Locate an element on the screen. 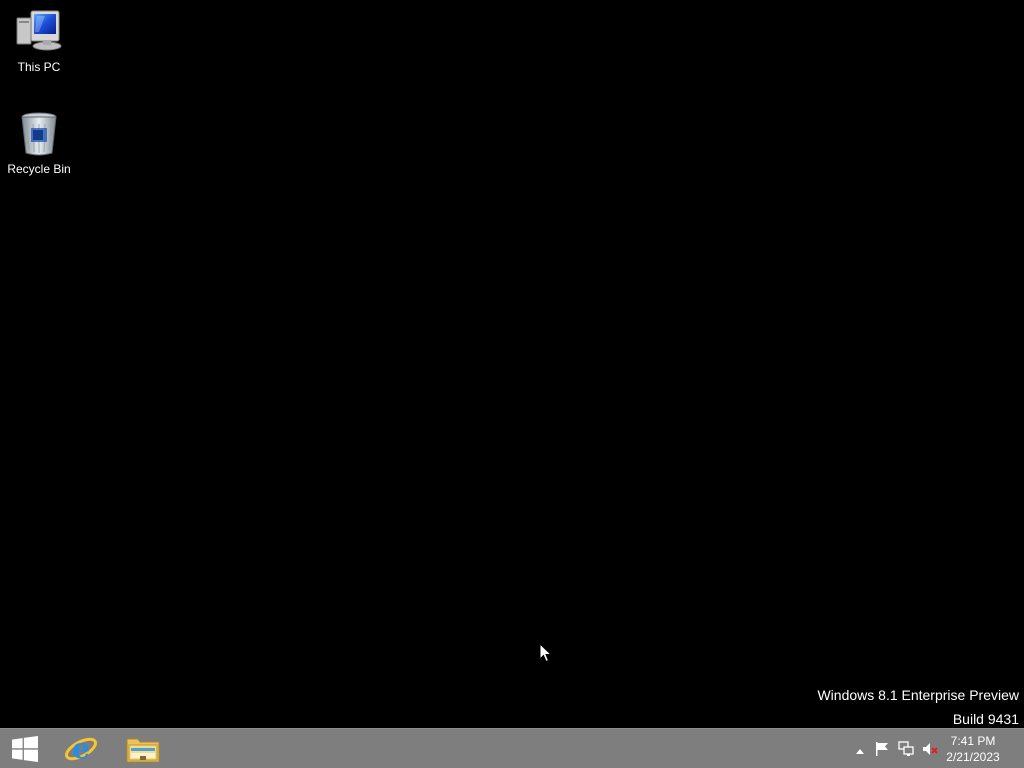  internet-explorer-icon: e is located at coordinates (81, 748).